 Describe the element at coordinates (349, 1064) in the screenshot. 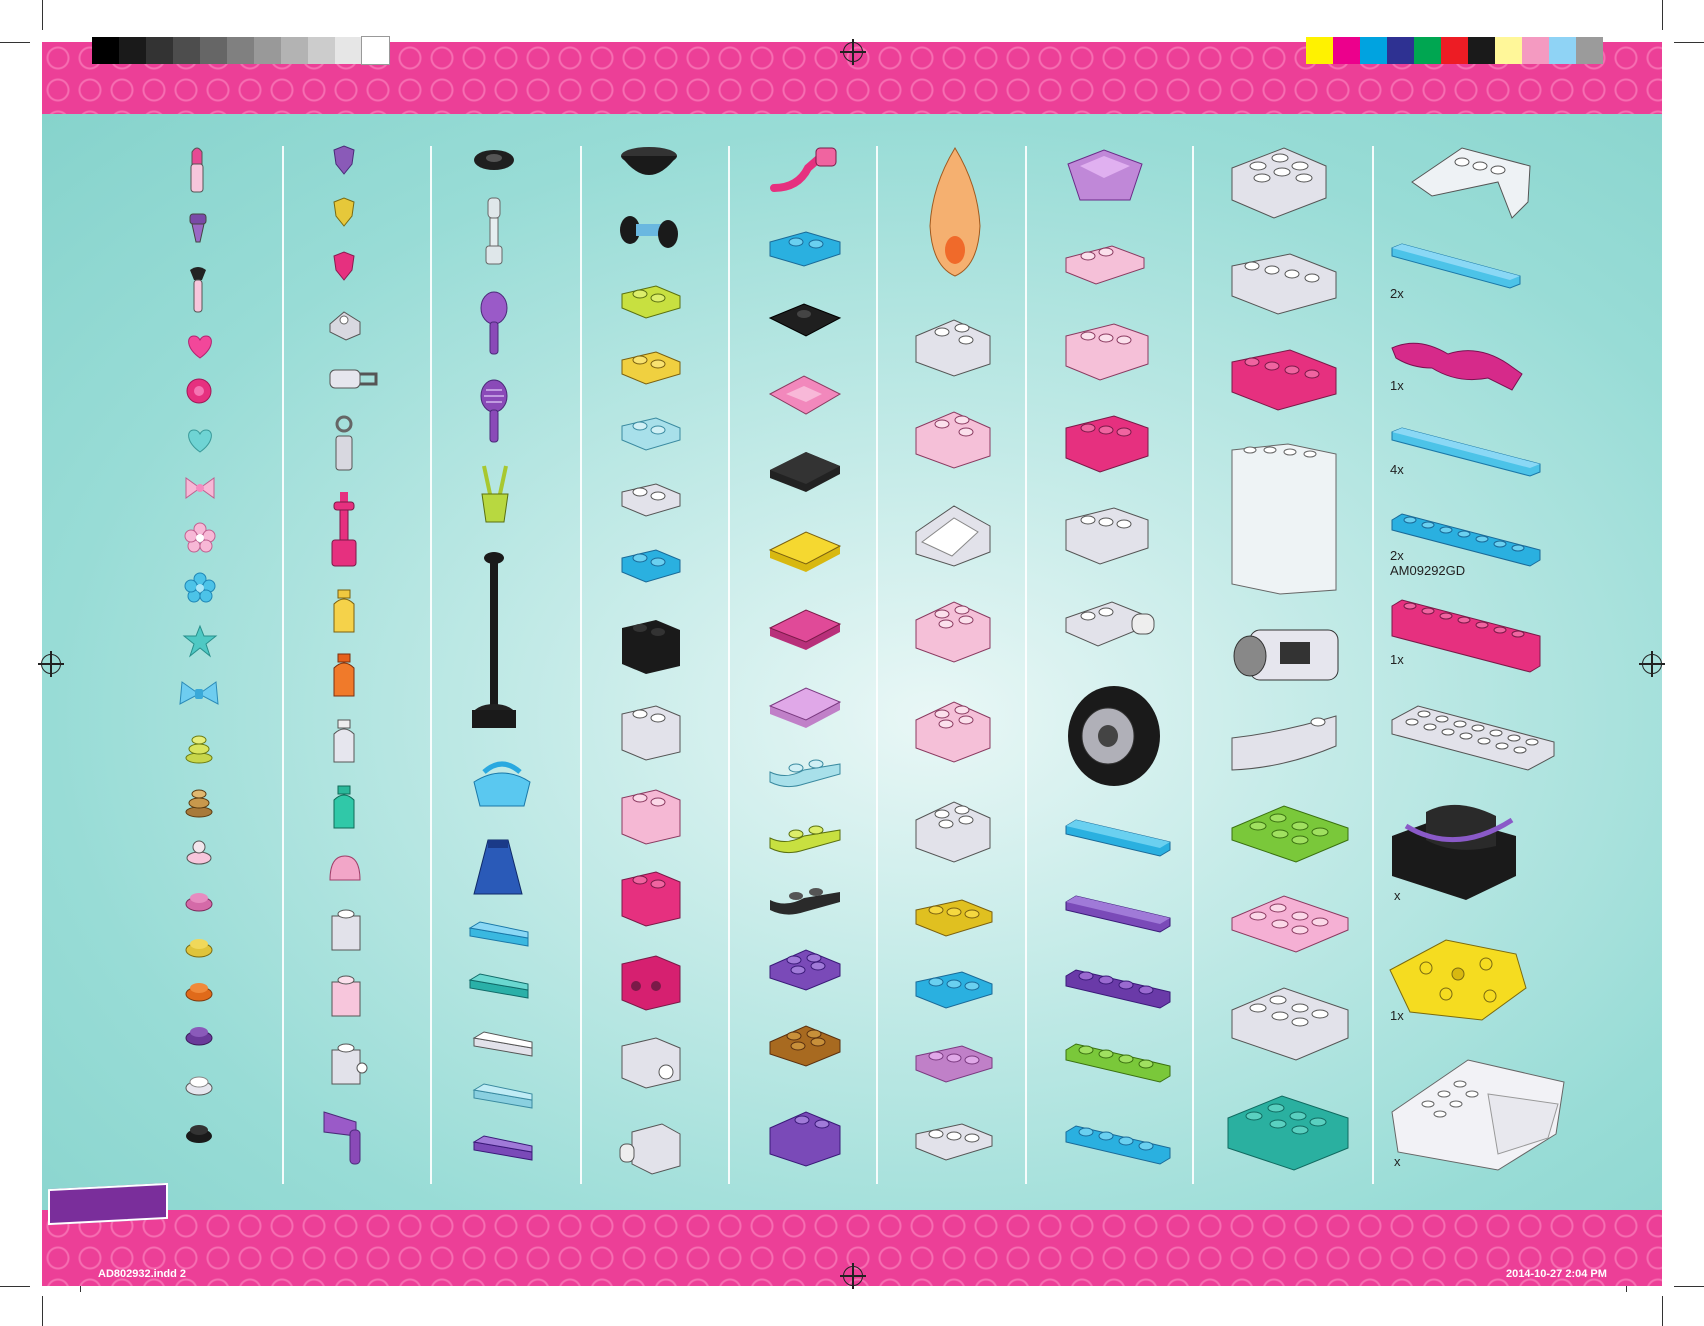

I see `side-stud-brick-piece` at that location.